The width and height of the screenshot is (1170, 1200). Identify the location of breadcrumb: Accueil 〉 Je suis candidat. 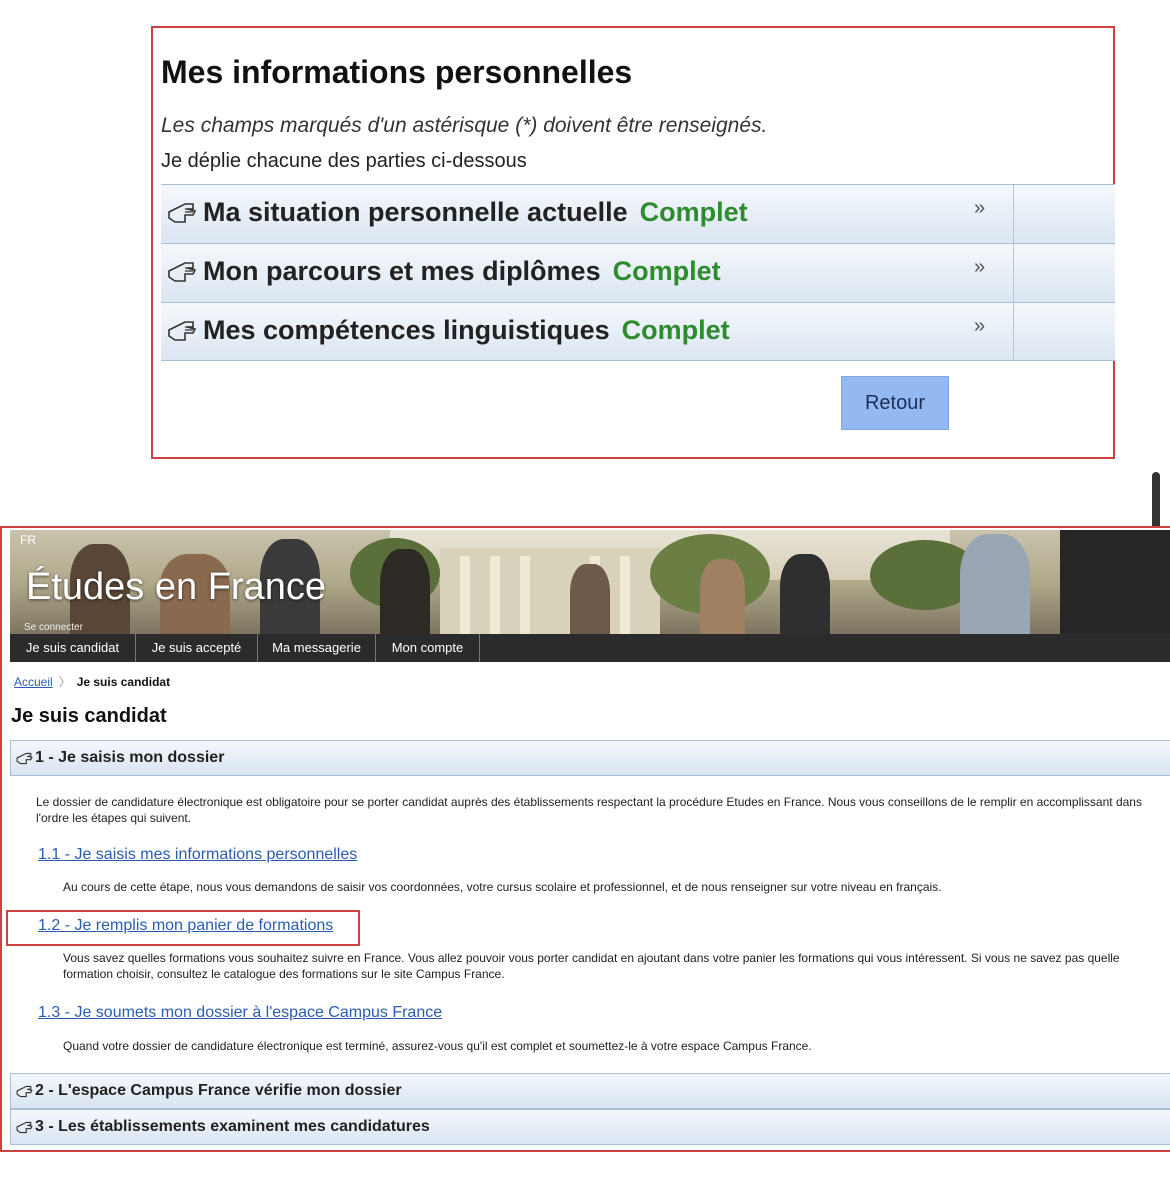
(92, 681).